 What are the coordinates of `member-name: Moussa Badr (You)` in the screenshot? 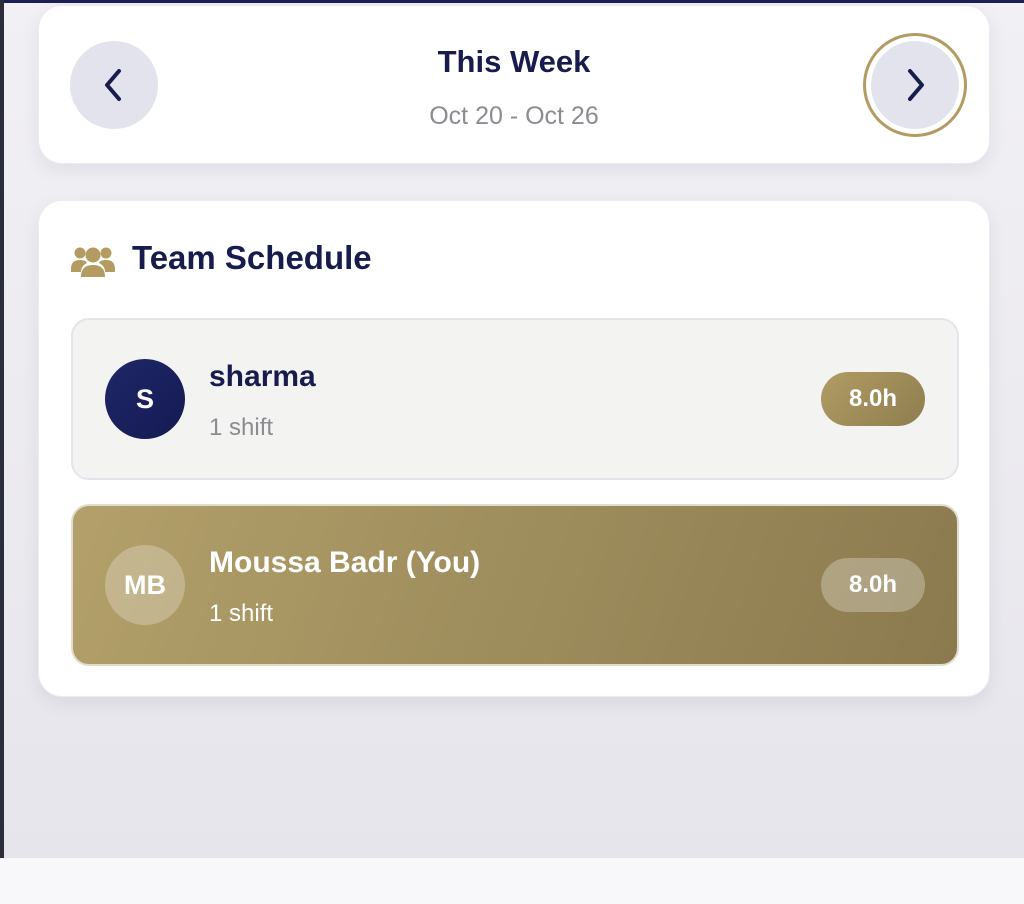 It's located at (345, 562).